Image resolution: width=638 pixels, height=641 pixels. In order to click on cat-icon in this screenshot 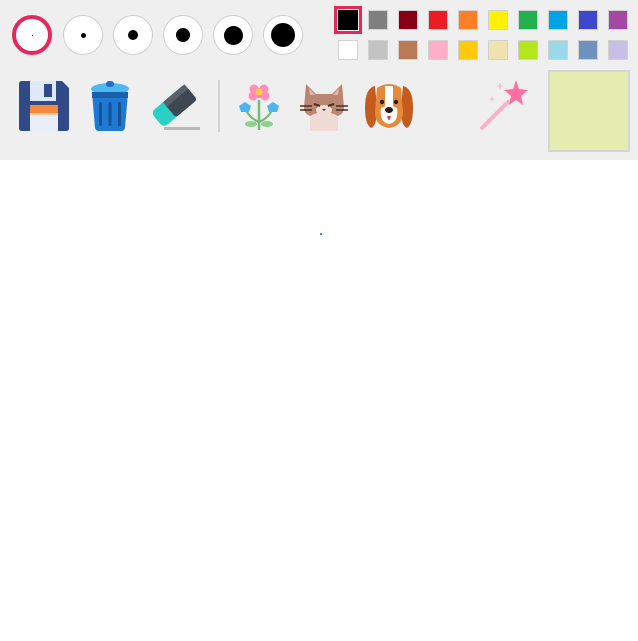, I will do `click(324, 106)`.